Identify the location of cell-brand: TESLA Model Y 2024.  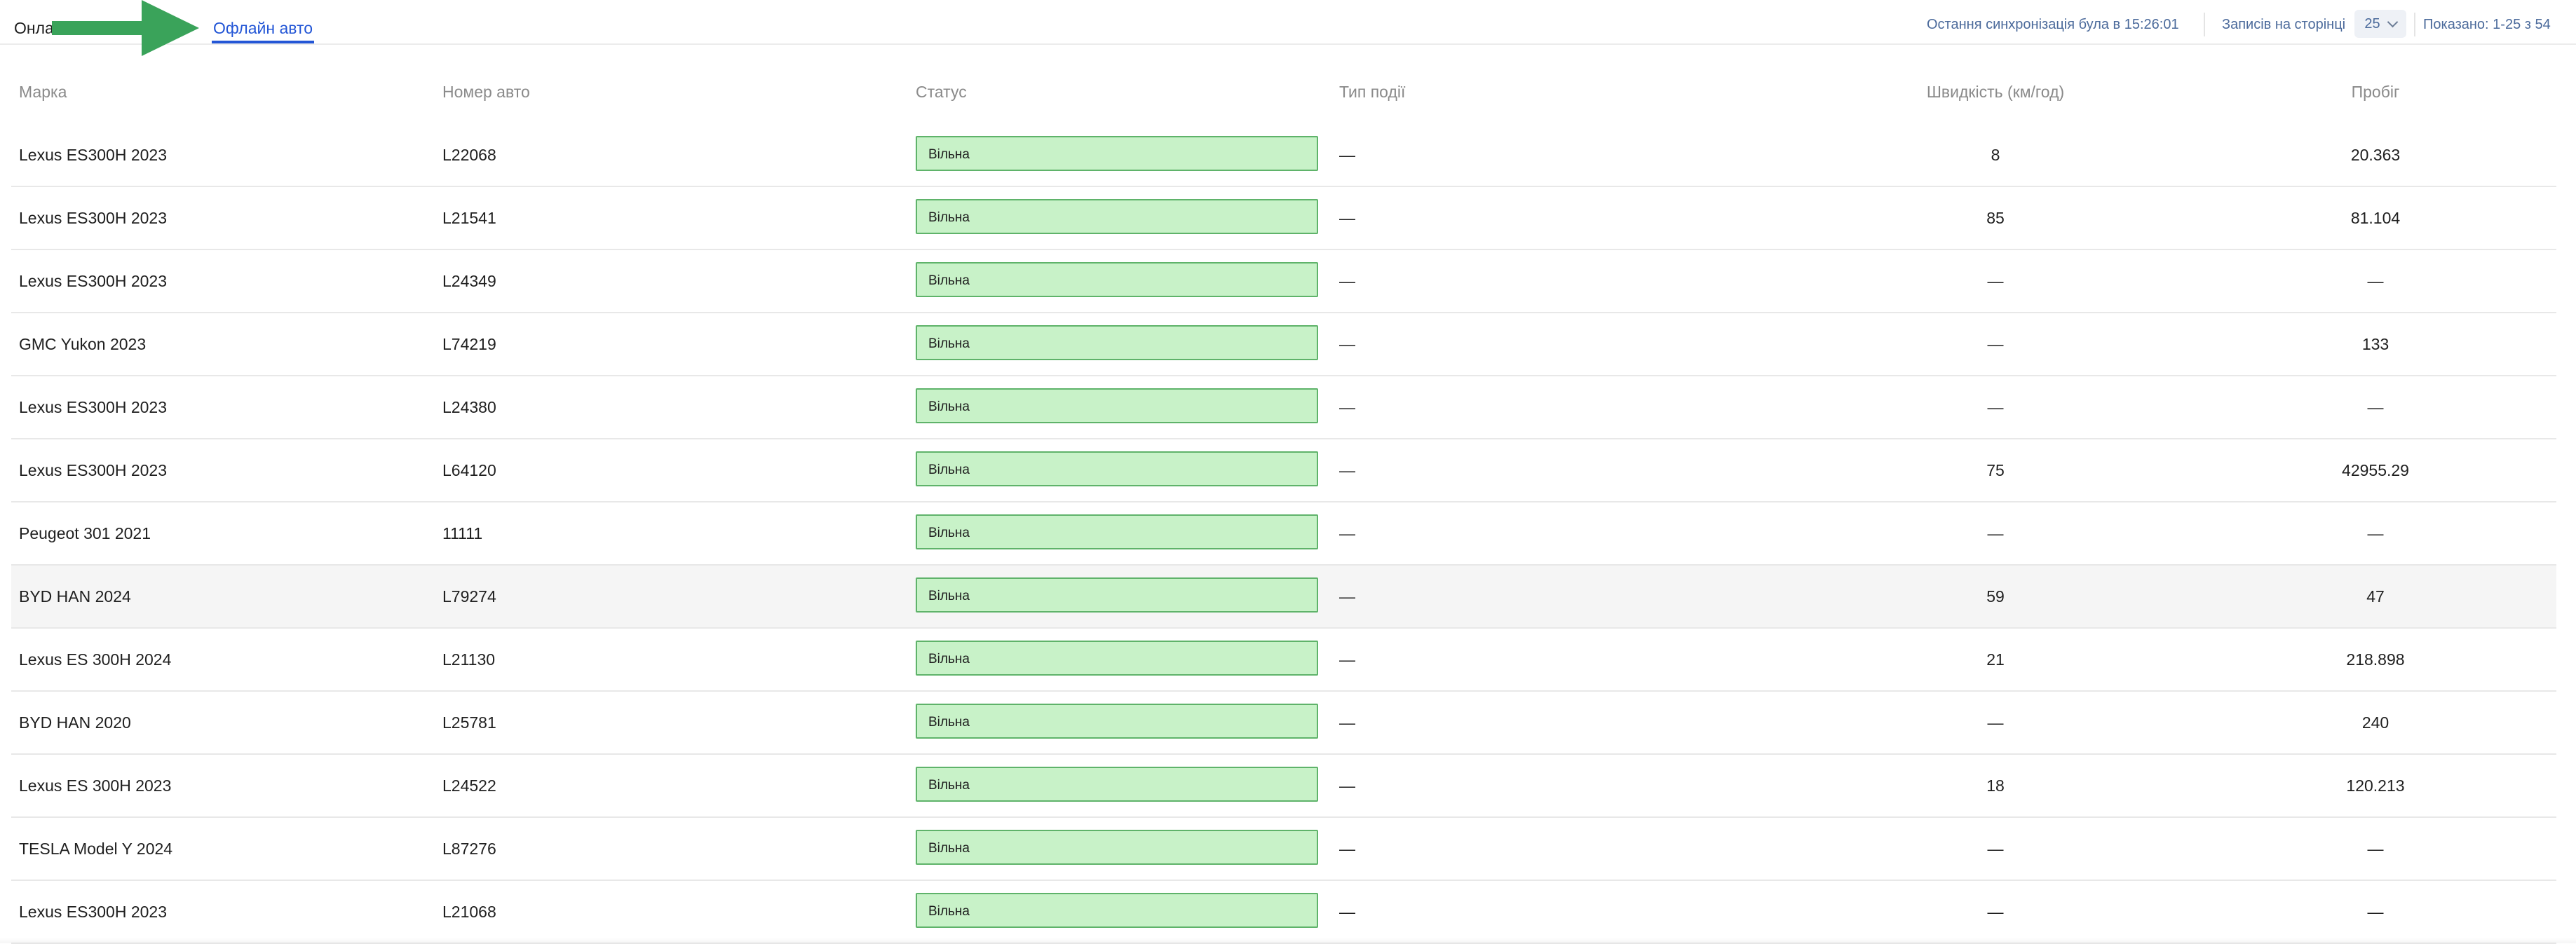
(96, 849).